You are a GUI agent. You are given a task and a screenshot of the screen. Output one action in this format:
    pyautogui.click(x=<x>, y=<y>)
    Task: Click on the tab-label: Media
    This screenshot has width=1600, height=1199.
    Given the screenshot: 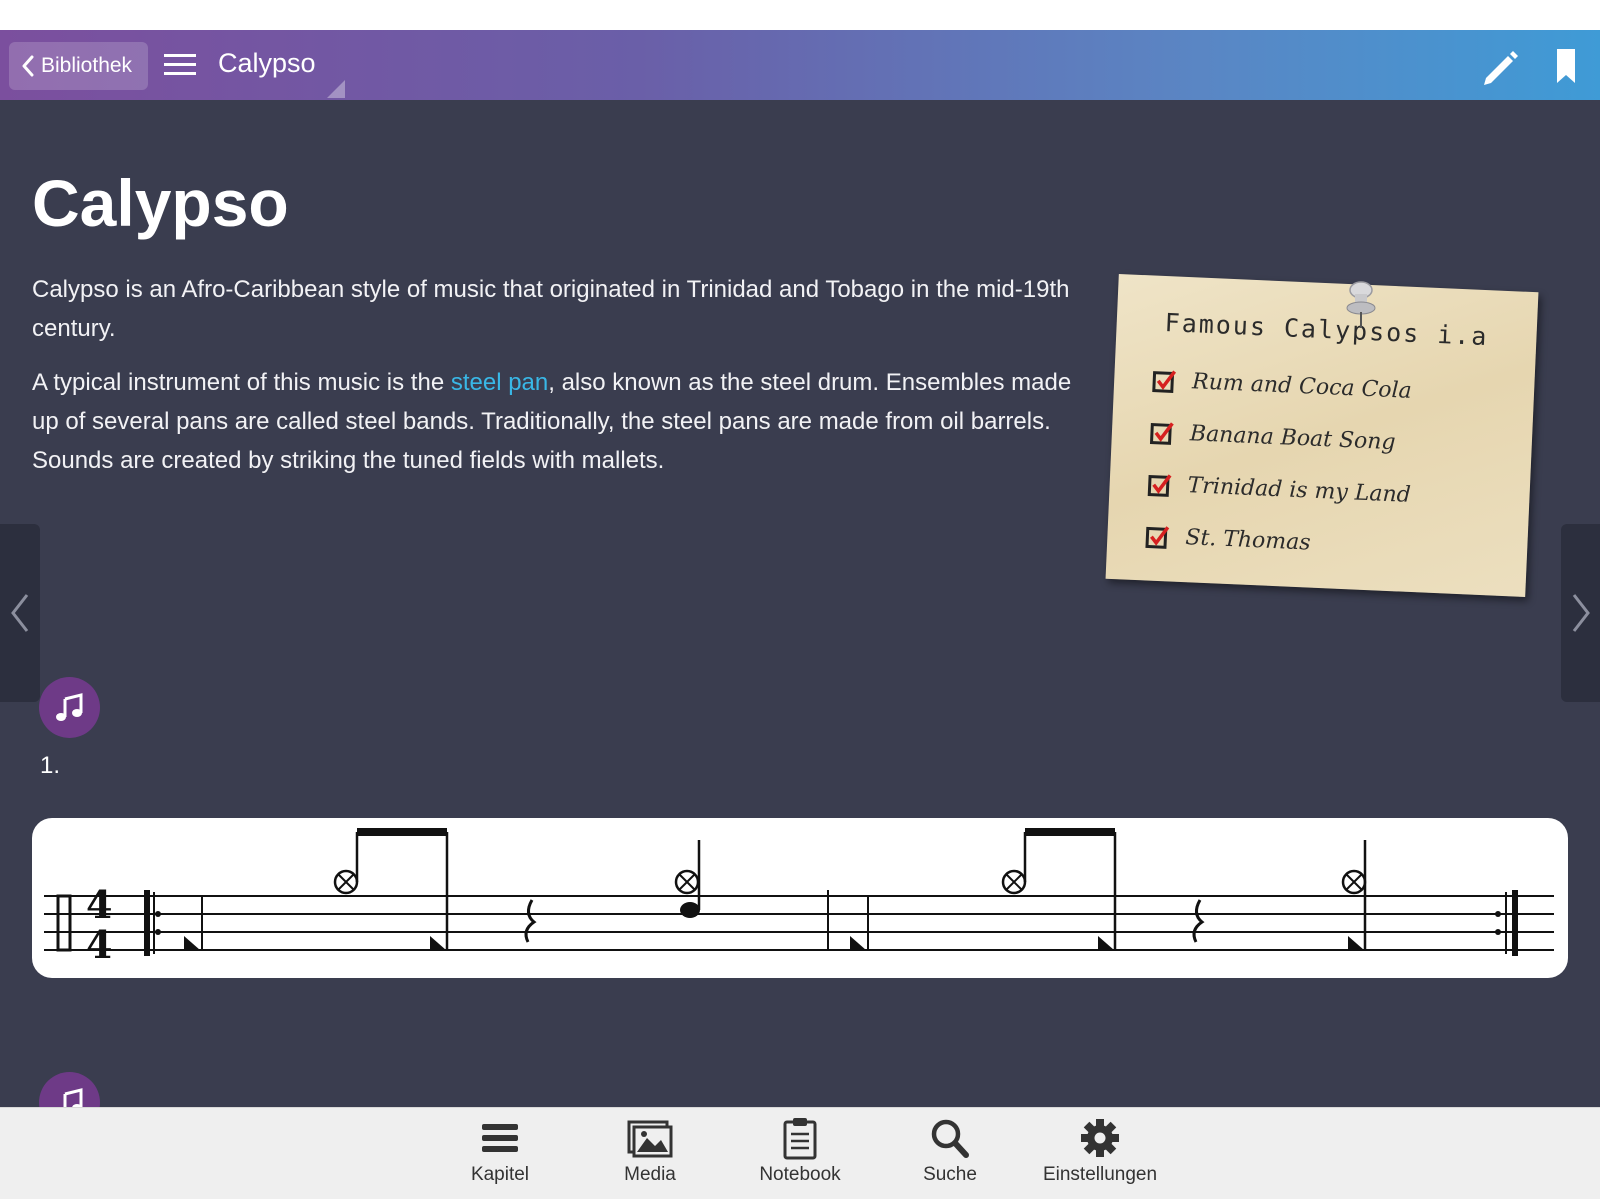 What is the action you would take?
    pyautogui.click(x=650, y=1174)
    